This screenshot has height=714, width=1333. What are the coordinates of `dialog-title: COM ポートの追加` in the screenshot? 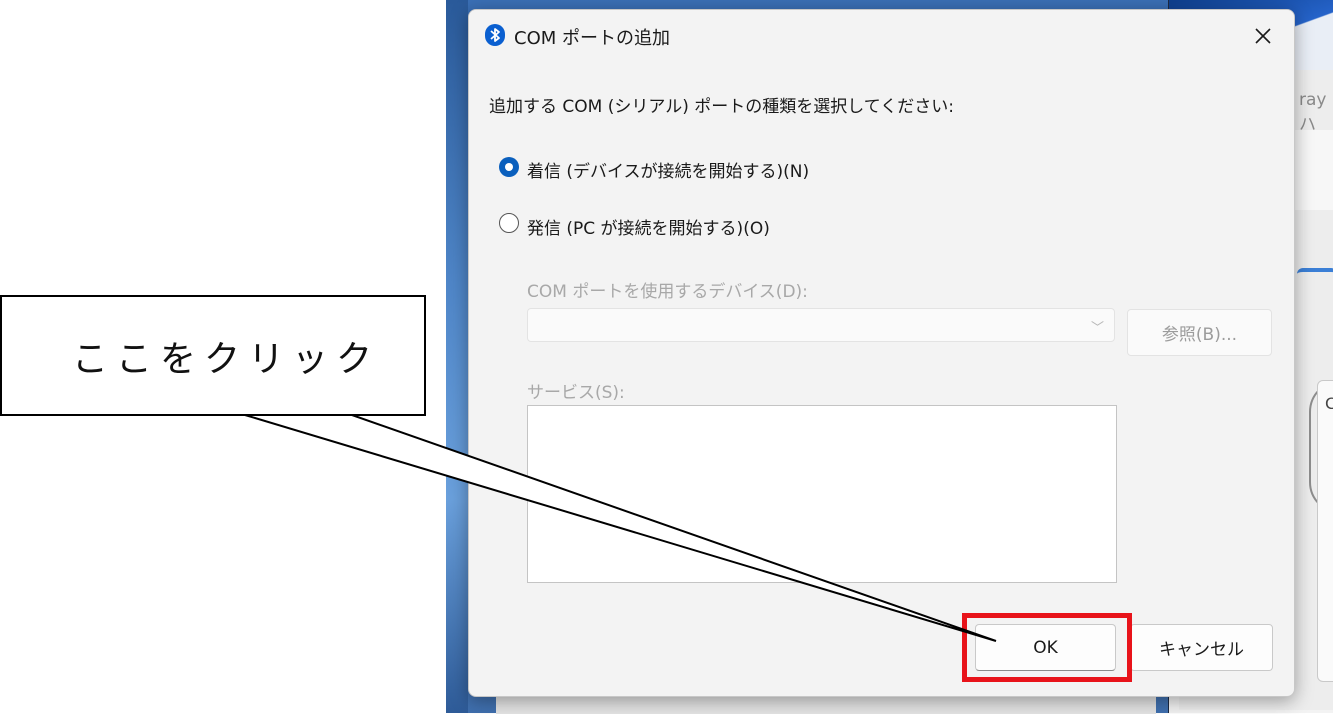 It's located at (592, 38).